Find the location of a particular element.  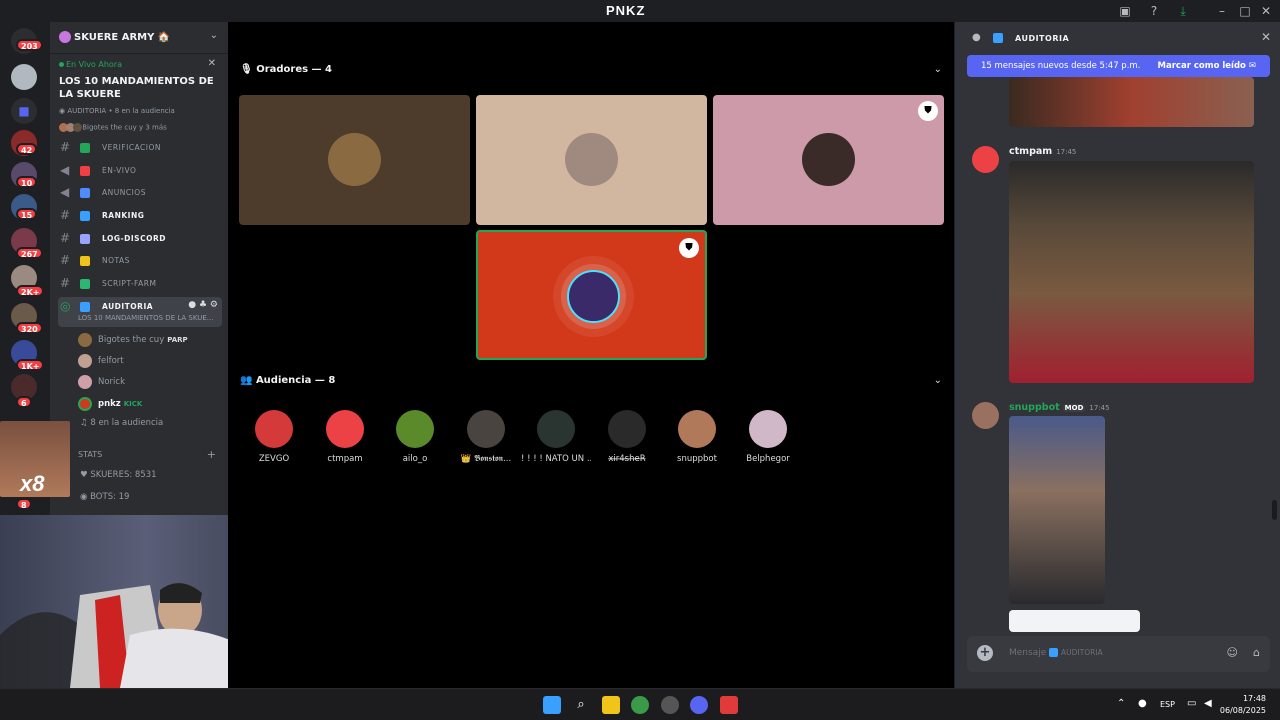

member-name: felfort is located at coordinates (111, 361).